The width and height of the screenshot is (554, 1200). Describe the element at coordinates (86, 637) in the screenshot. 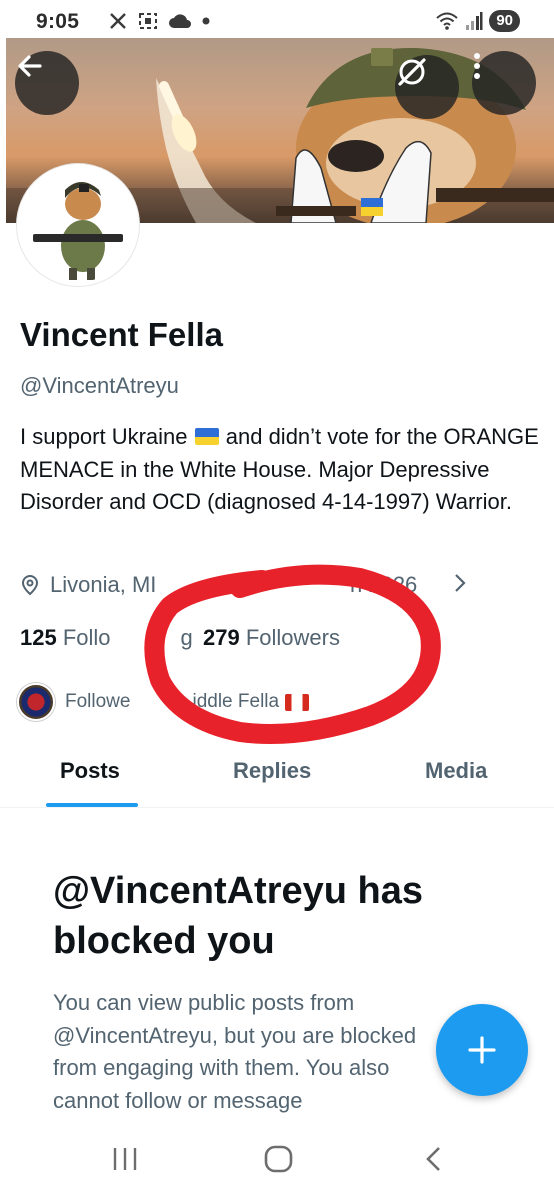

I see `following-label: Follo` at that location.